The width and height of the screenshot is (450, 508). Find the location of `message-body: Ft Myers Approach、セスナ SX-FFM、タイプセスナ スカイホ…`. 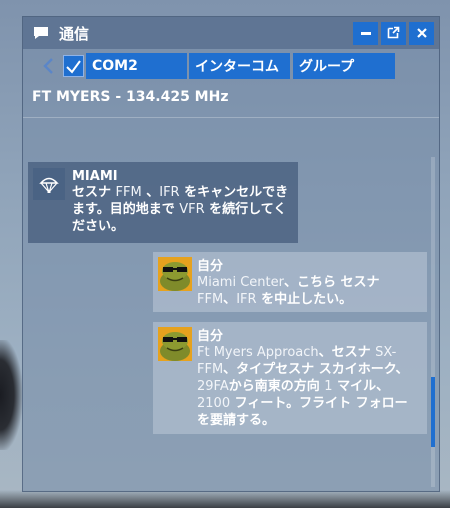

message-body: Ft Myers Approach、セスナ SX-FFM、タイプセスナ スカイホ… is located at coordinates (308, 386).